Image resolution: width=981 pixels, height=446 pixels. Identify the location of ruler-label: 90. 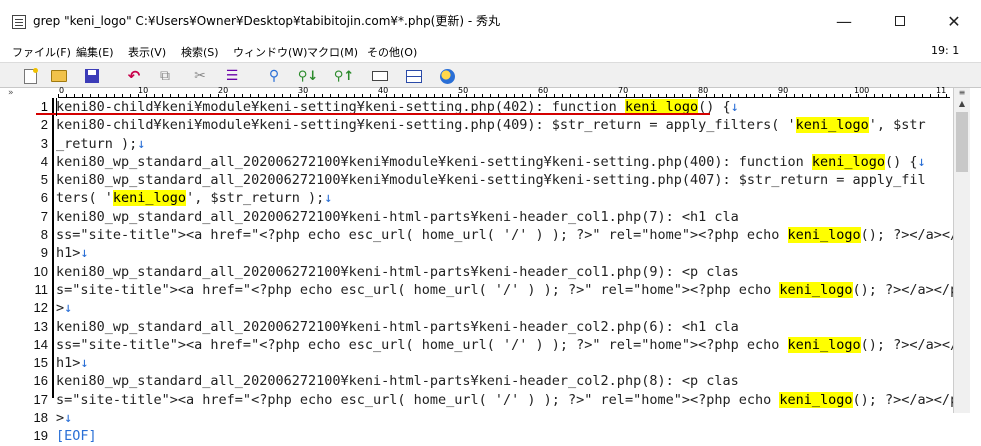
(783, 90).